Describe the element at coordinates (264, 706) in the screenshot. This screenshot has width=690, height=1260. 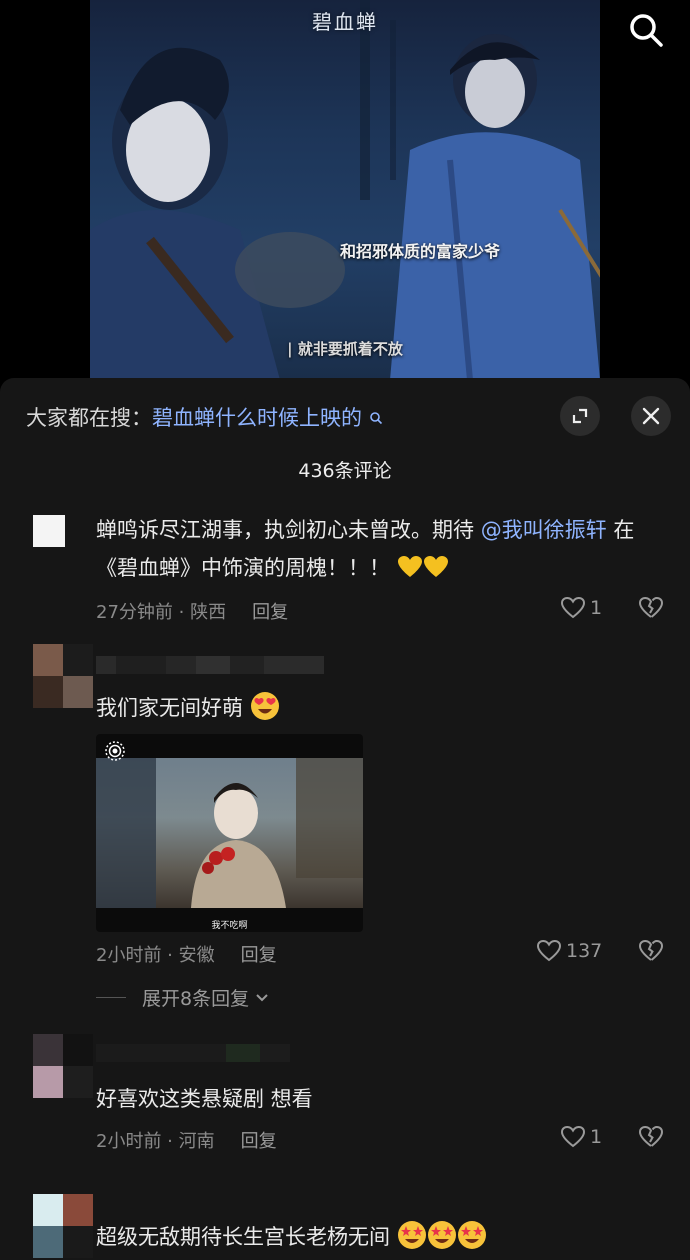
I see `heart-eyes-face-icon` at that location.